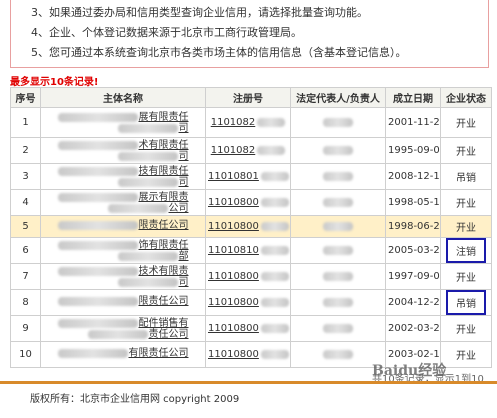 This screenshot has width=497, height=418. I want to click on entity-name-text: 技有限责任, so click(164, 171).